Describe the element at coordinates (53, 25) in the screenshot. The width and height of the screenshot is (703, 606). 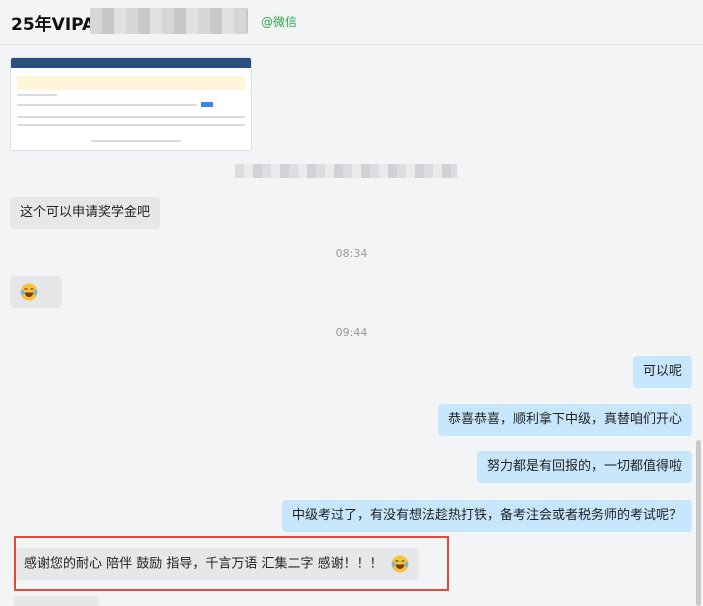
I see `chat-title: 25年VIPA` at that location.